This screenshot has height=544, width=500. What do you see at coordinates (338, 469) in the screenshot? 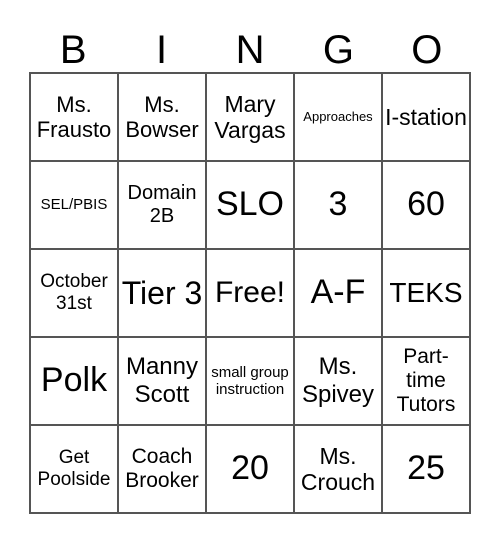
I see `bingo-cell: Ms. Crouch` at bounding box center [338, 469].